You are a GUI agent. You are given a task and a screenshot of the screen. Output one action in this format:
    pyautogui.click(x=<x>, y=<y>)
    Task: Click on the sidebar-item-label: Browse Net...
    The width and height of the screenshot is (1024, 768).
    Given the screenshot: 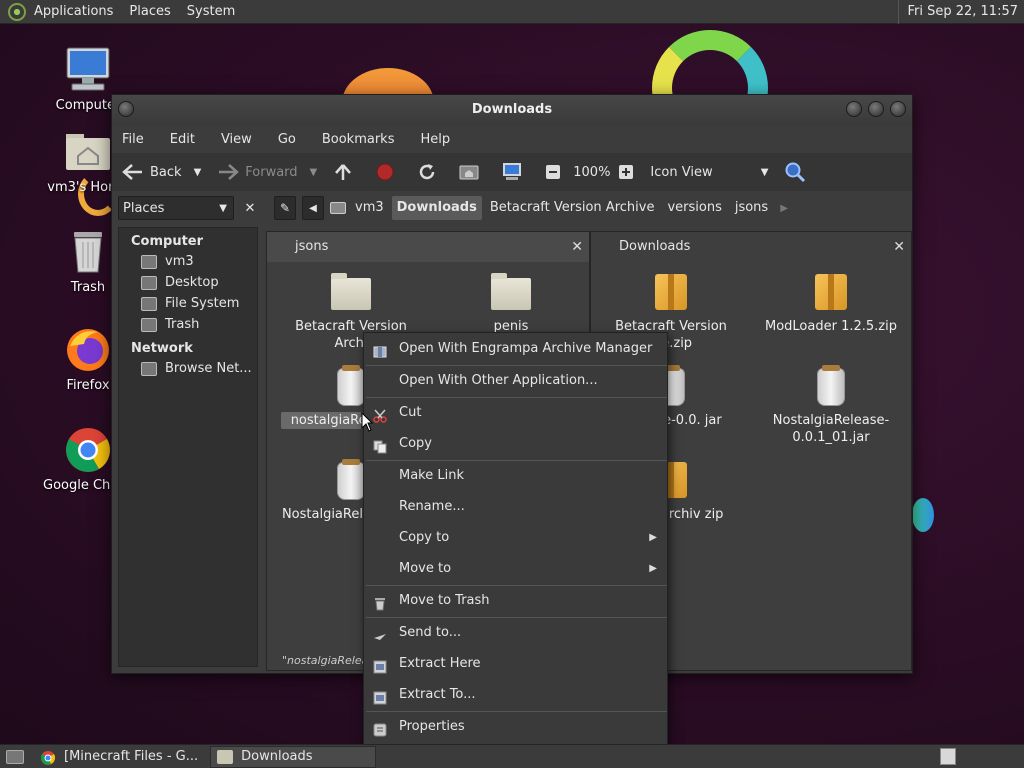 What is the action you would take?
    pyautogui.click(x=208, y=368)
    